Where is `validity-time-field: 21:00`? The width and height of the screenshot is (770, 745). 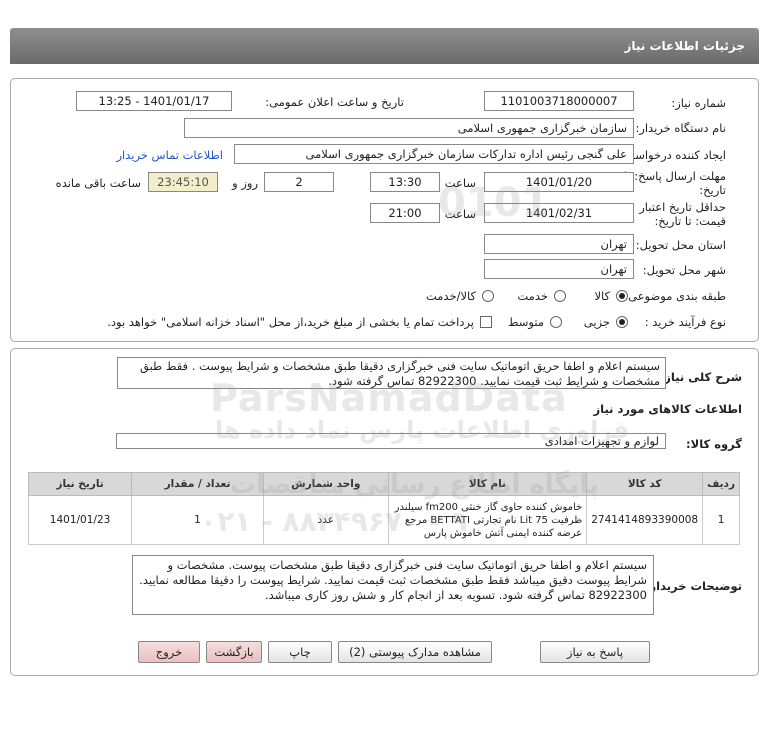
validity-time-field: 21:00 is located at coordinates (405, 213).